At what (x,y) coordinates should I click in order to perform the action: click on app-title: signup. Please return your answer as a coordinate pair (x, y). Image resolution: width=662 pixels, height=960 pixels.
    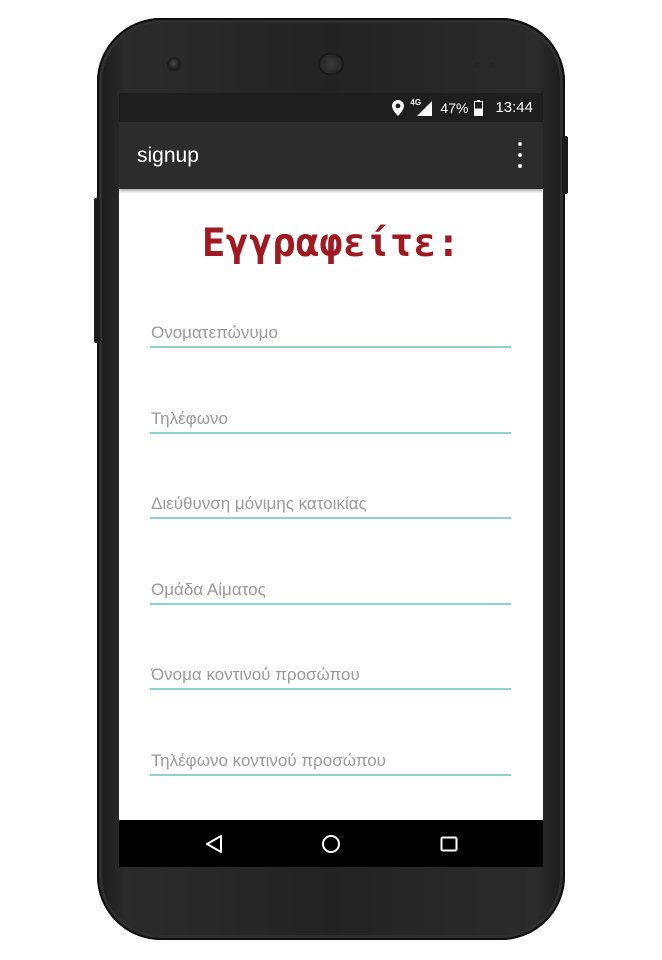
    Looking at the image, I should click on (168, 155).